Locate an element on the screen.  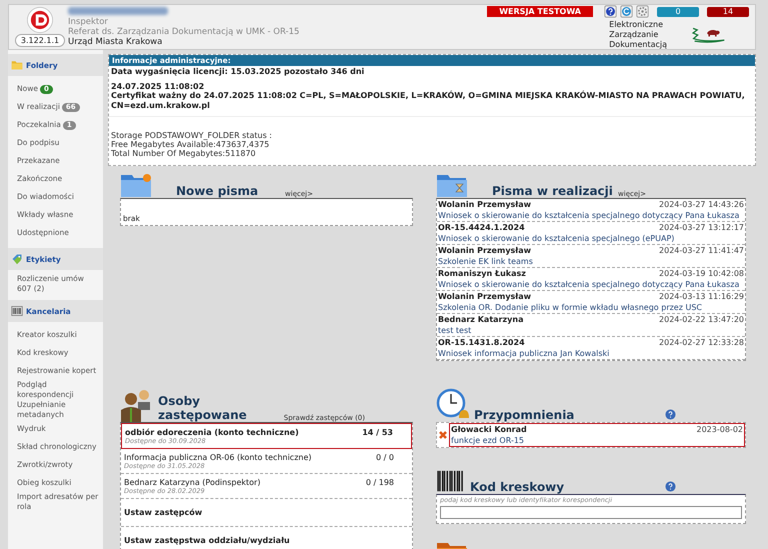
test-version-badge: WERSJA TESTOWA is located at coordinates (540, 11).